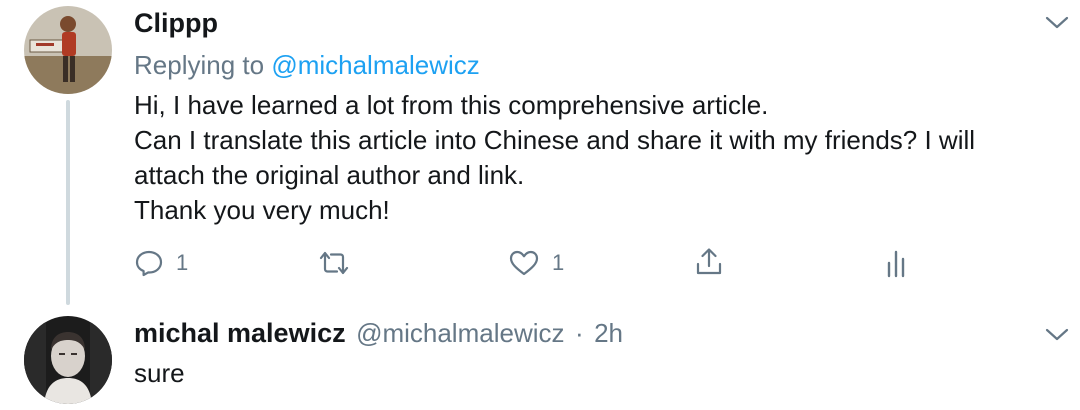 Image resolution: width=1080 pixels, height=410 pixels. I want to click on avatar-clippp, so click(68, 50).